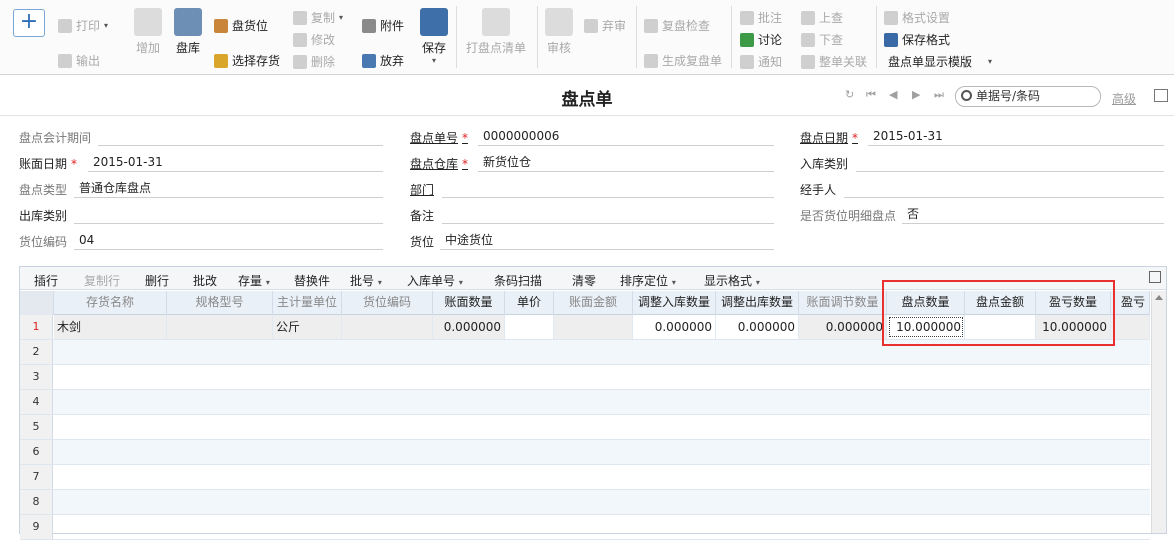 The width and height of the screenshot is (1174, 540). Describe the element at coordinates (314, 39) in the screenshot. I see `modify-button: 修改` at that location.